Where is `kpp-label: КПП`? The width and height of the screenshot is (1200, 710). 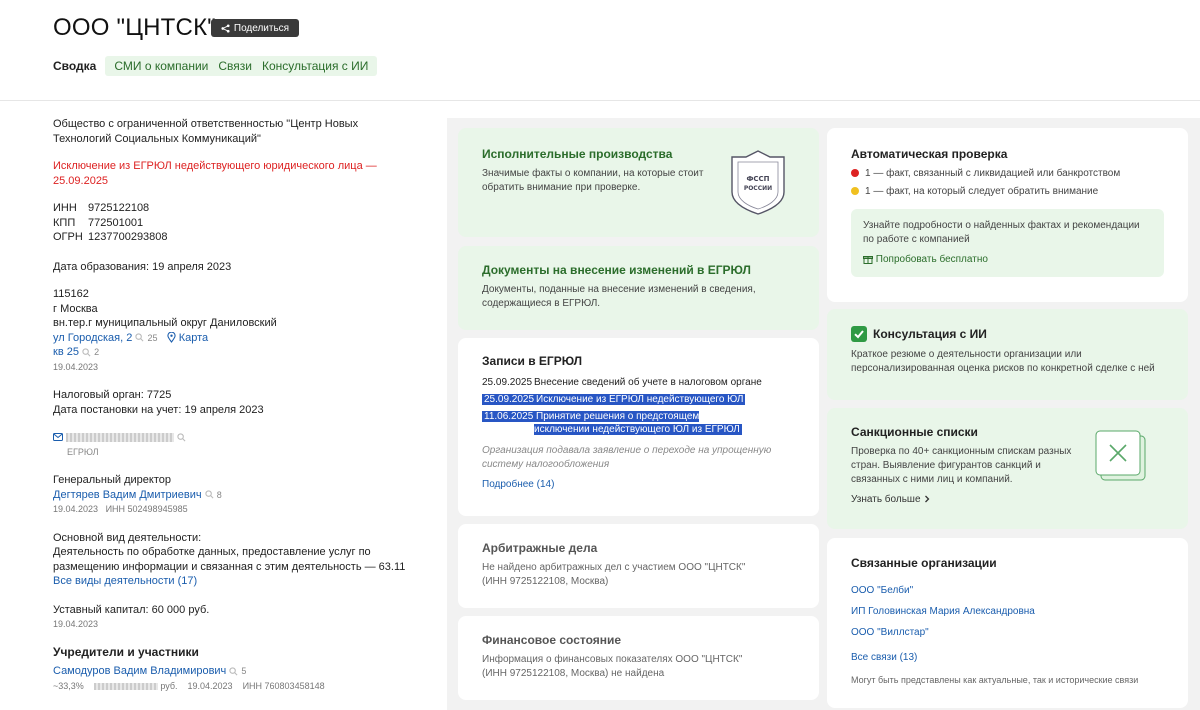
kpp-label: КПП is located at coordinates (64, 222).